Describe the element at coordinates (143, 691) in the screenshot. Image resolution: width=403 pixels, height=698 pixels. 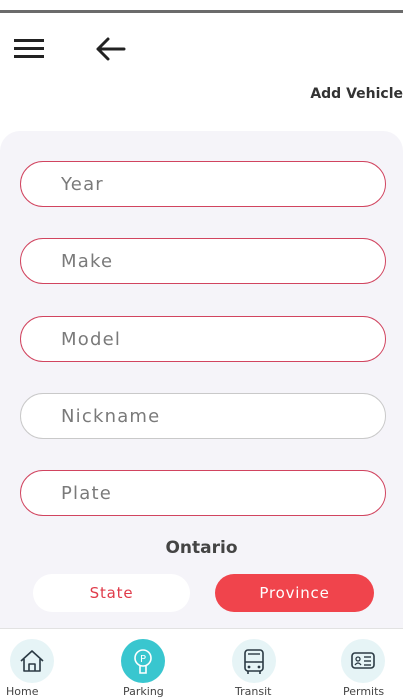
I see `nav-label-parking: Parking` at that location.